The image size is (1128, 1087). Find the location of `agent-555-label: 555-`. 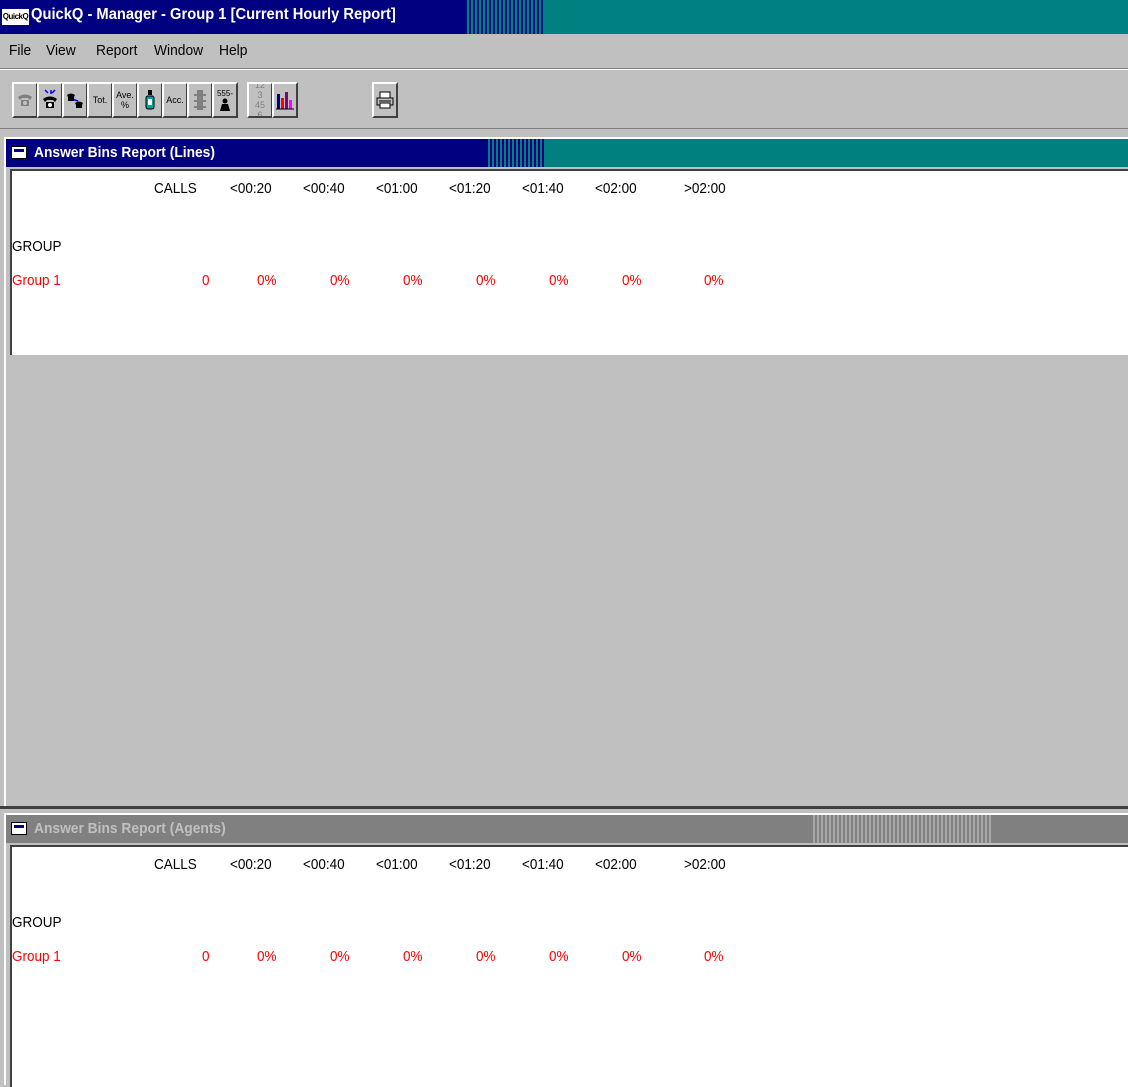

agent-555-label: 555- is located at coordinates (224, 93).